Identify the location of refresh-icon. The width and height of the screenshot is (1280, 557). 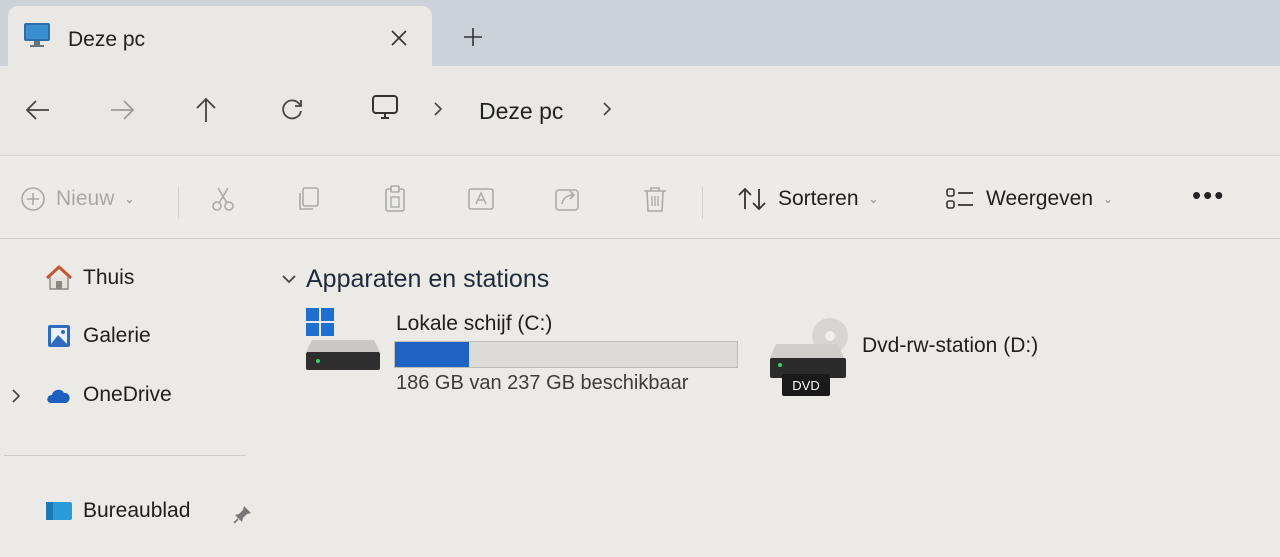
(292, 109).